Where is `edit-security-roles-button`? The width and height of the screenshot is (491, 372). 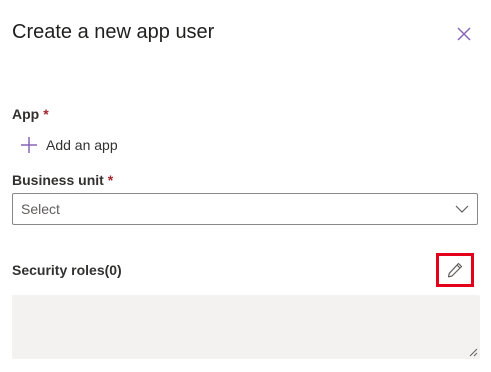 edit-security-roles-button is located at coordinates (455, 270).